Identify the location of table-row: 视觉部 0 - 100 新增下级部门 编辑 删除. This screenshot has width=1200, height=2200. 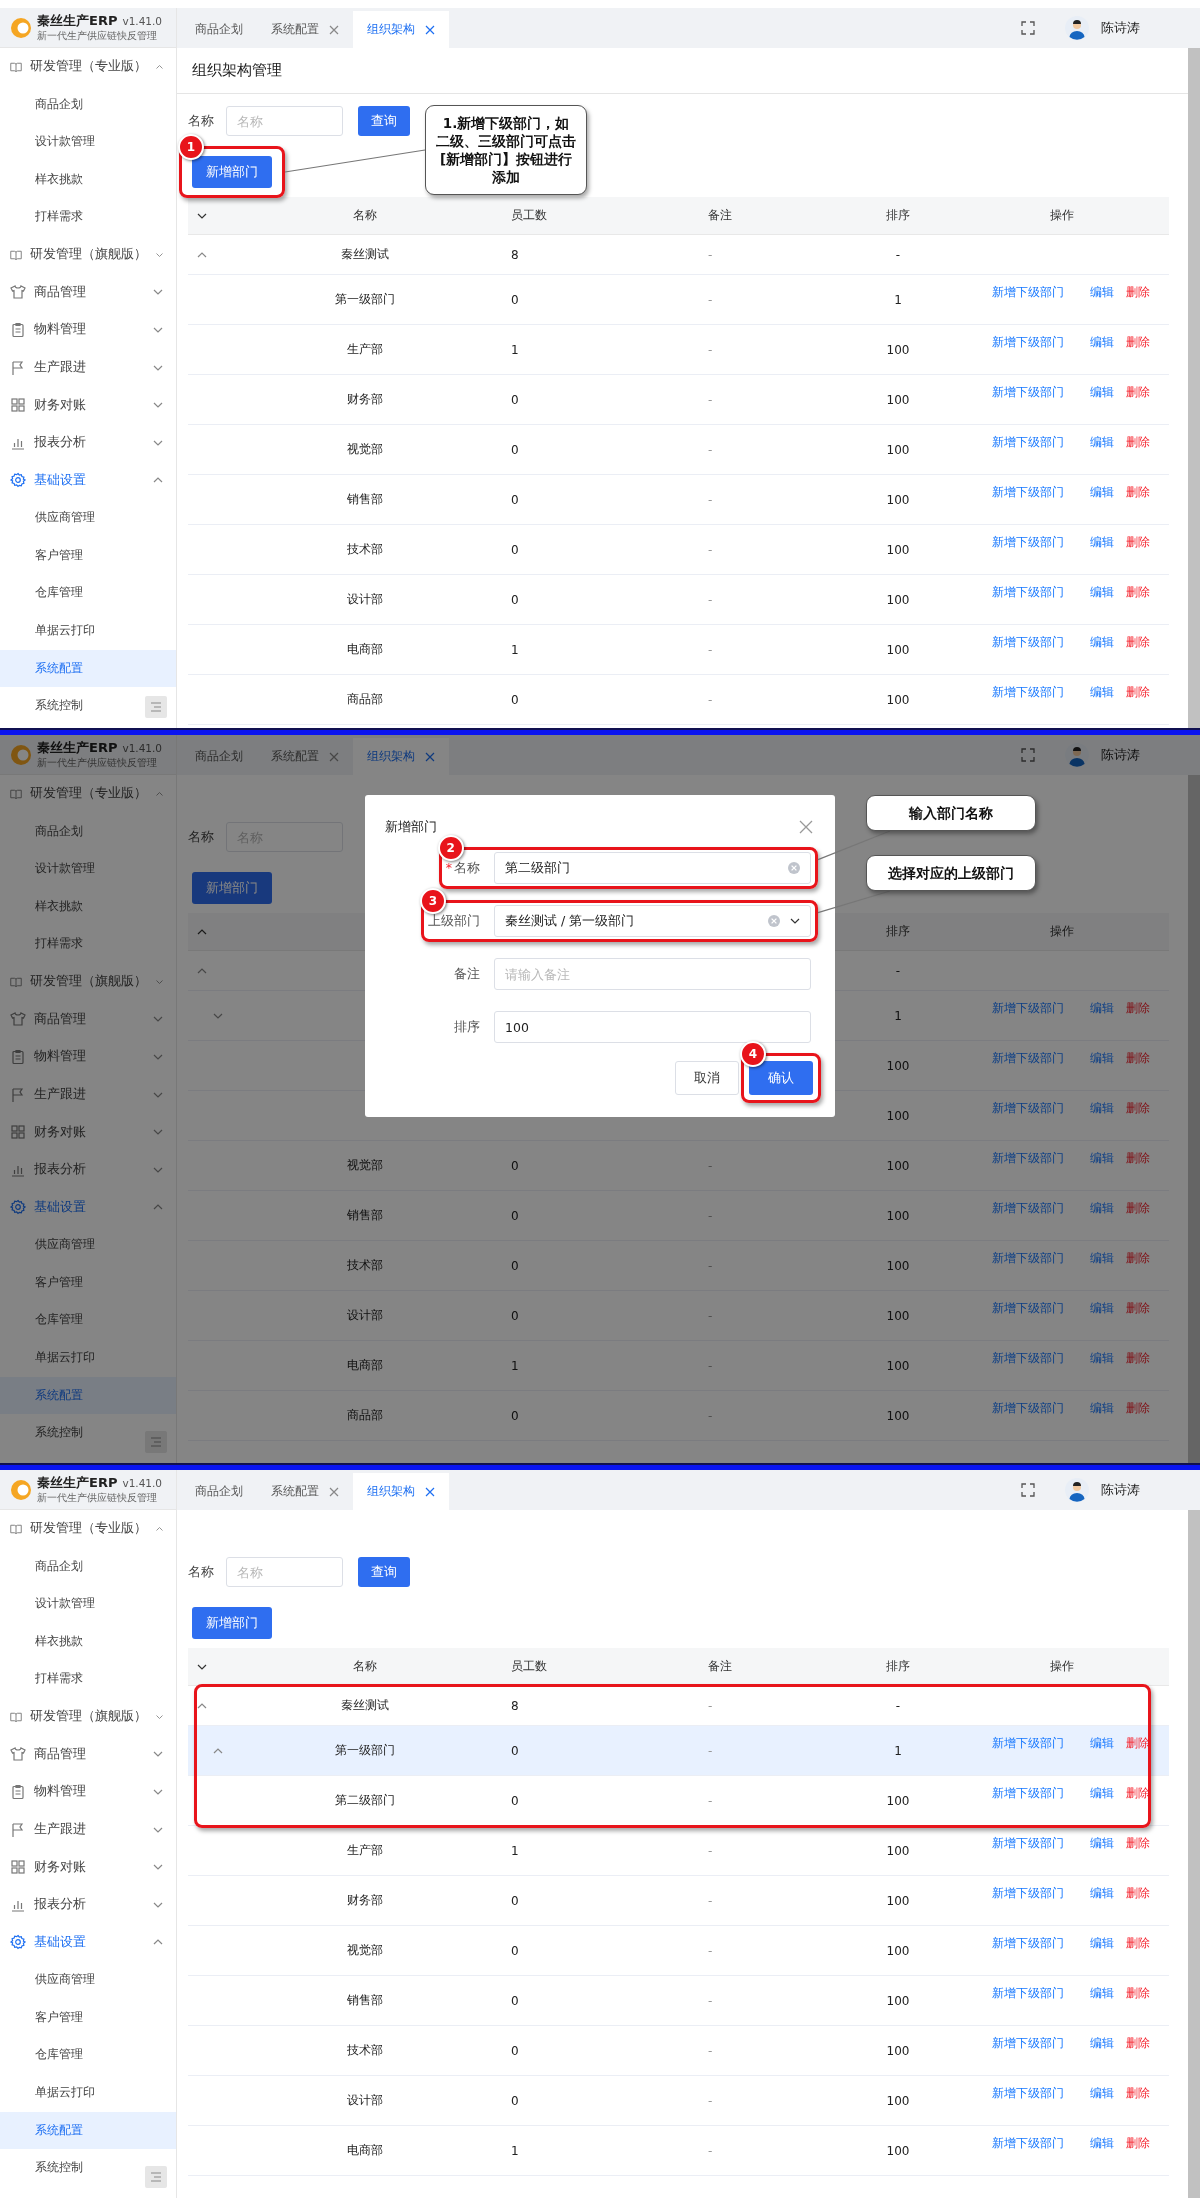
(678, 1951).